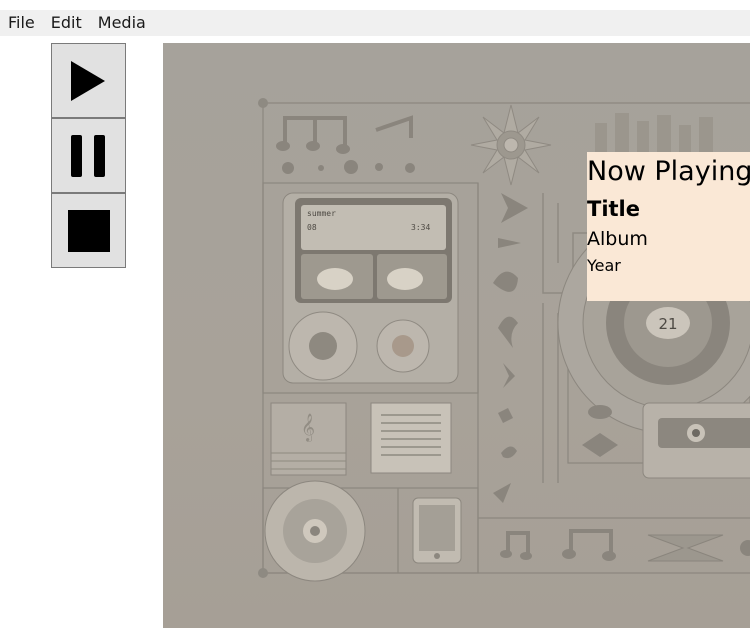 Image resolution: width=750 pixels, height=628 pixels. I want to click on menu-edit: Edit, so click(66, 23).